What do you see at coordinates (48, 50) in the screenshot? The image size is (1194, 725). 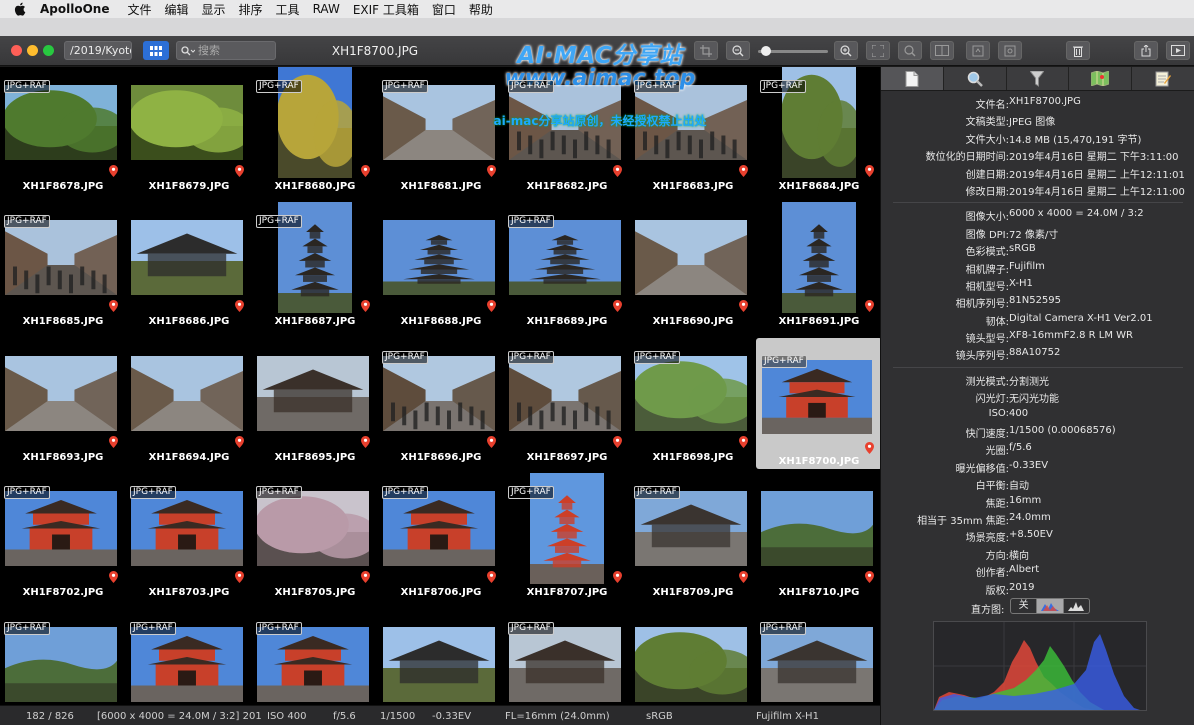 I see `zoom-window-button` at bounding box center [48, 50].